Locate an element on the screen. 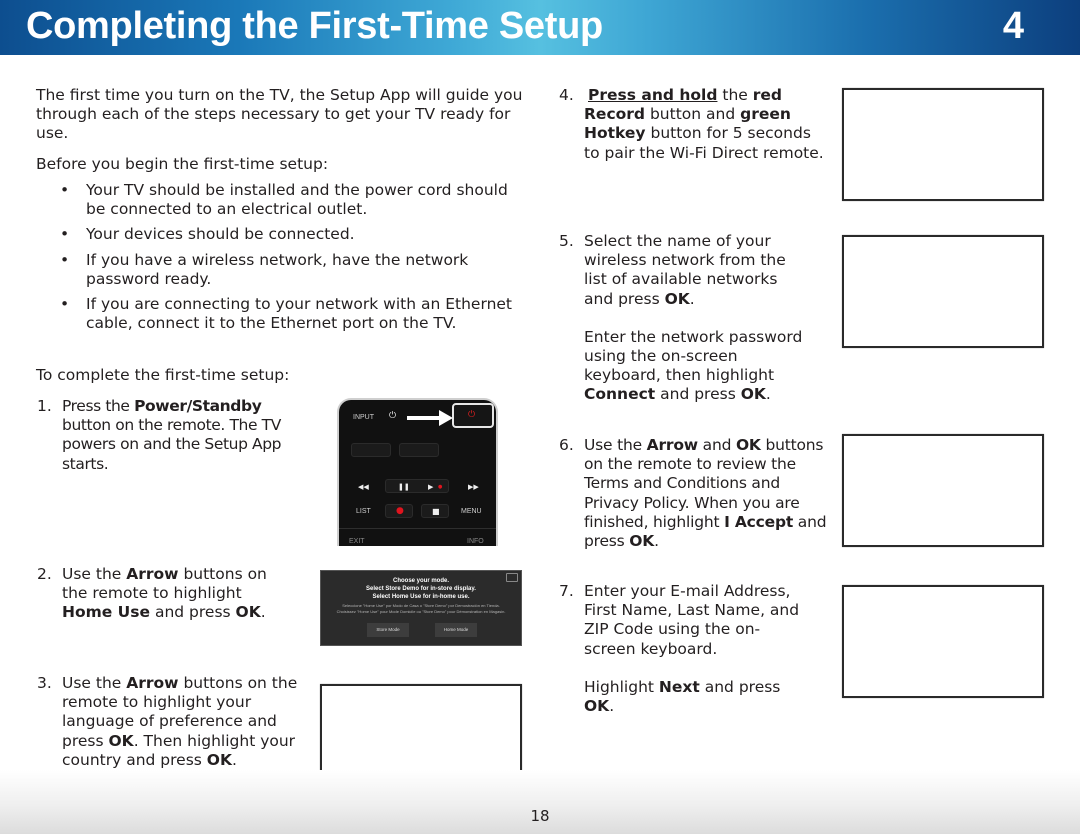  terms-screen-placeholder is located at coordinates (943, 490).